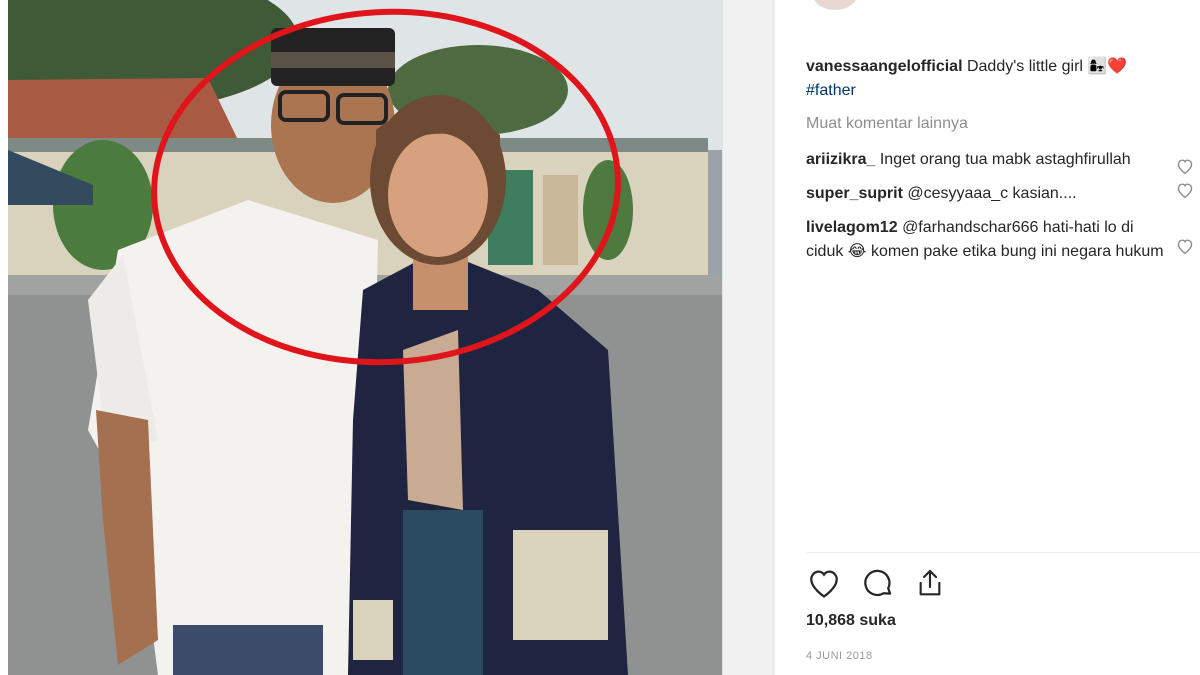 Image resolution: width=1200 pixels, height=675 pixels. I want to click on comment-text: Inget orang tua mabk astaghfirullah, so click(1005, 159).